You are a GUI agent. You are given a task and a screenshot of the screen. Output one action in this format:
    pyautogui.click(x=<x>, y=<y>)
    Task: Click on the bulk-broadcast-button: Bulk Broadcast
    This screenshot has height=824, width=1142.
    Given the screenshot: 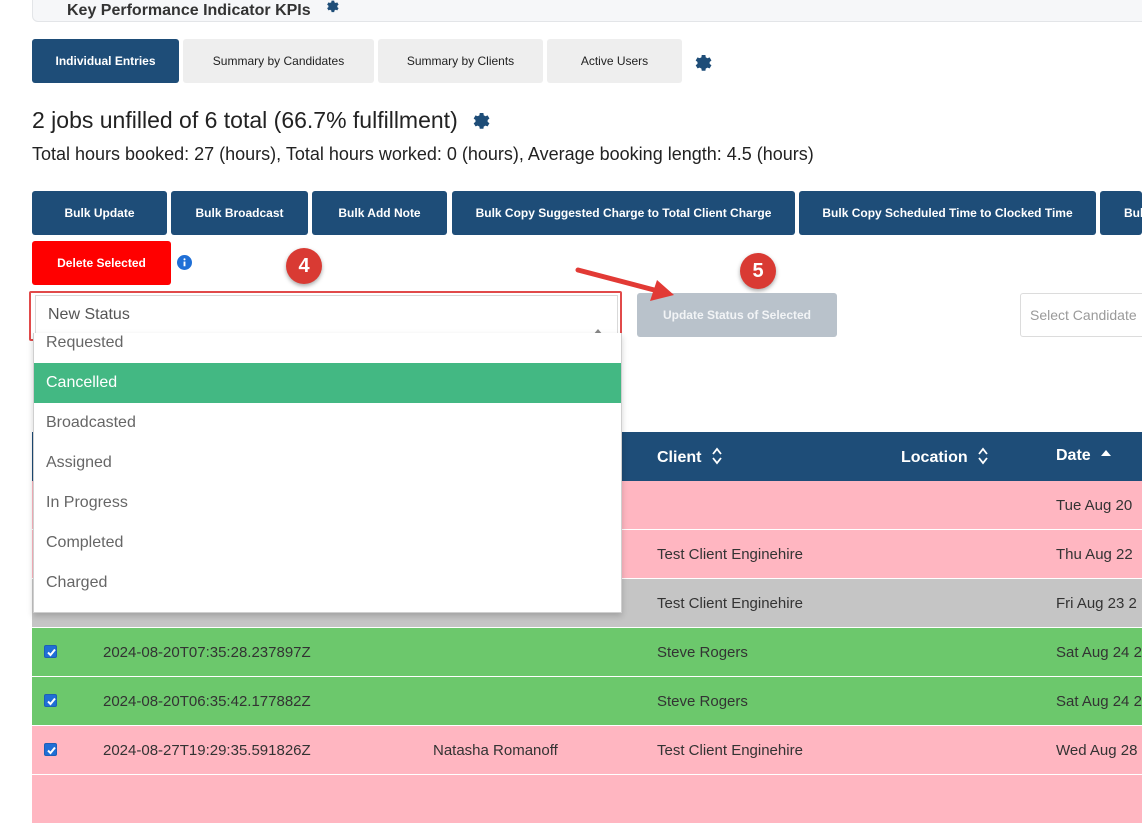 What is the action you would take?
    pyautogui.click(x=239, y=213)
    